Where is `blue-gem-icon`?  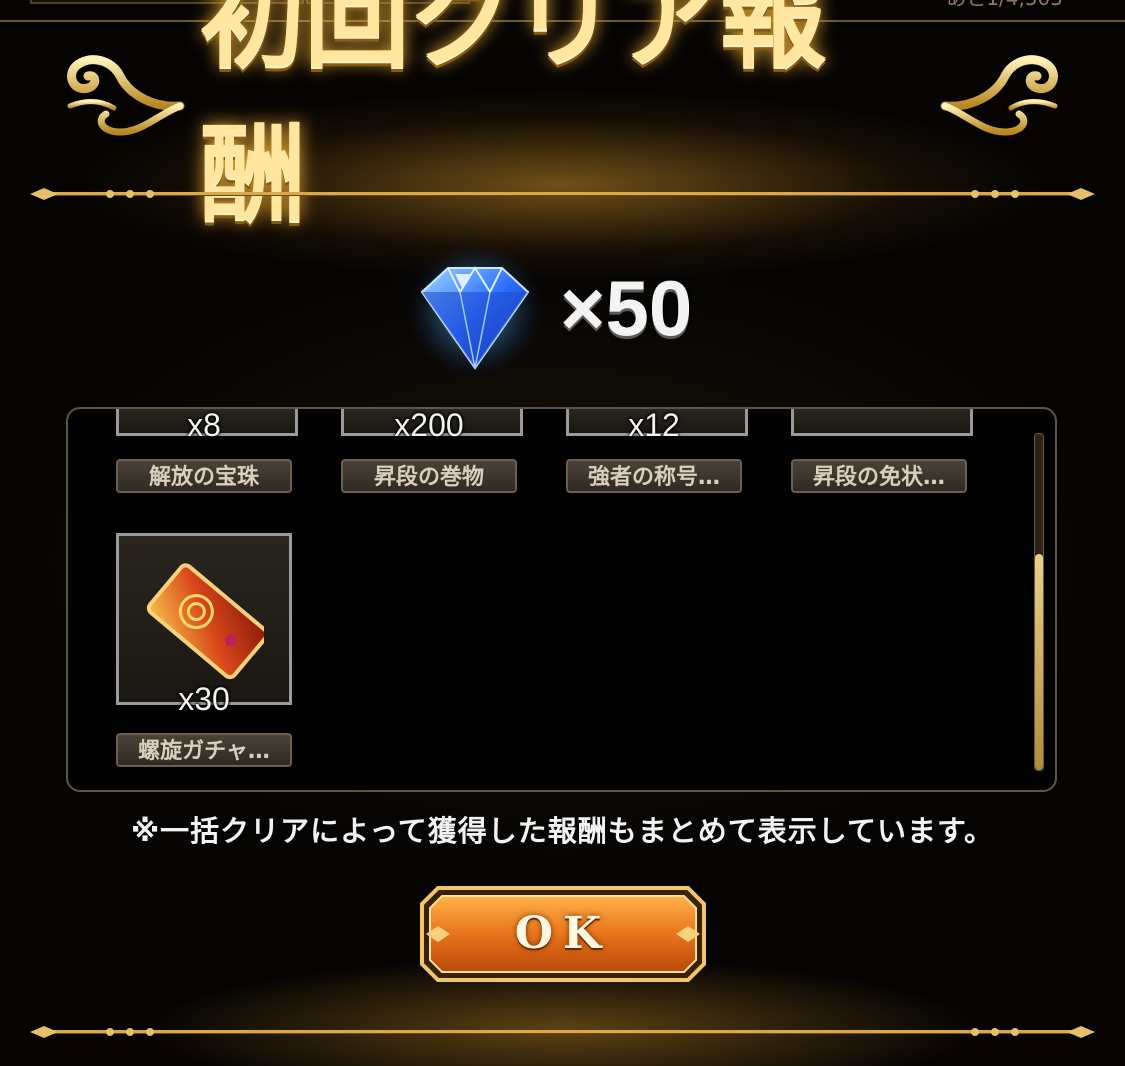 blue-gem-icon is located at coordinates (475, 310).